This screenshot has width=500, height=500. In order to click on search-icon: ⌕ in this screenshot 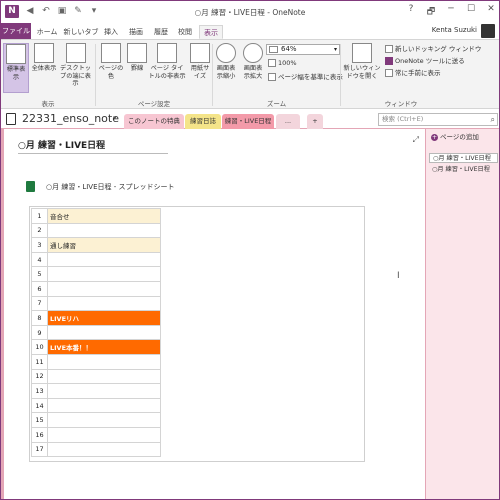, I will do `click(493, 119)`.